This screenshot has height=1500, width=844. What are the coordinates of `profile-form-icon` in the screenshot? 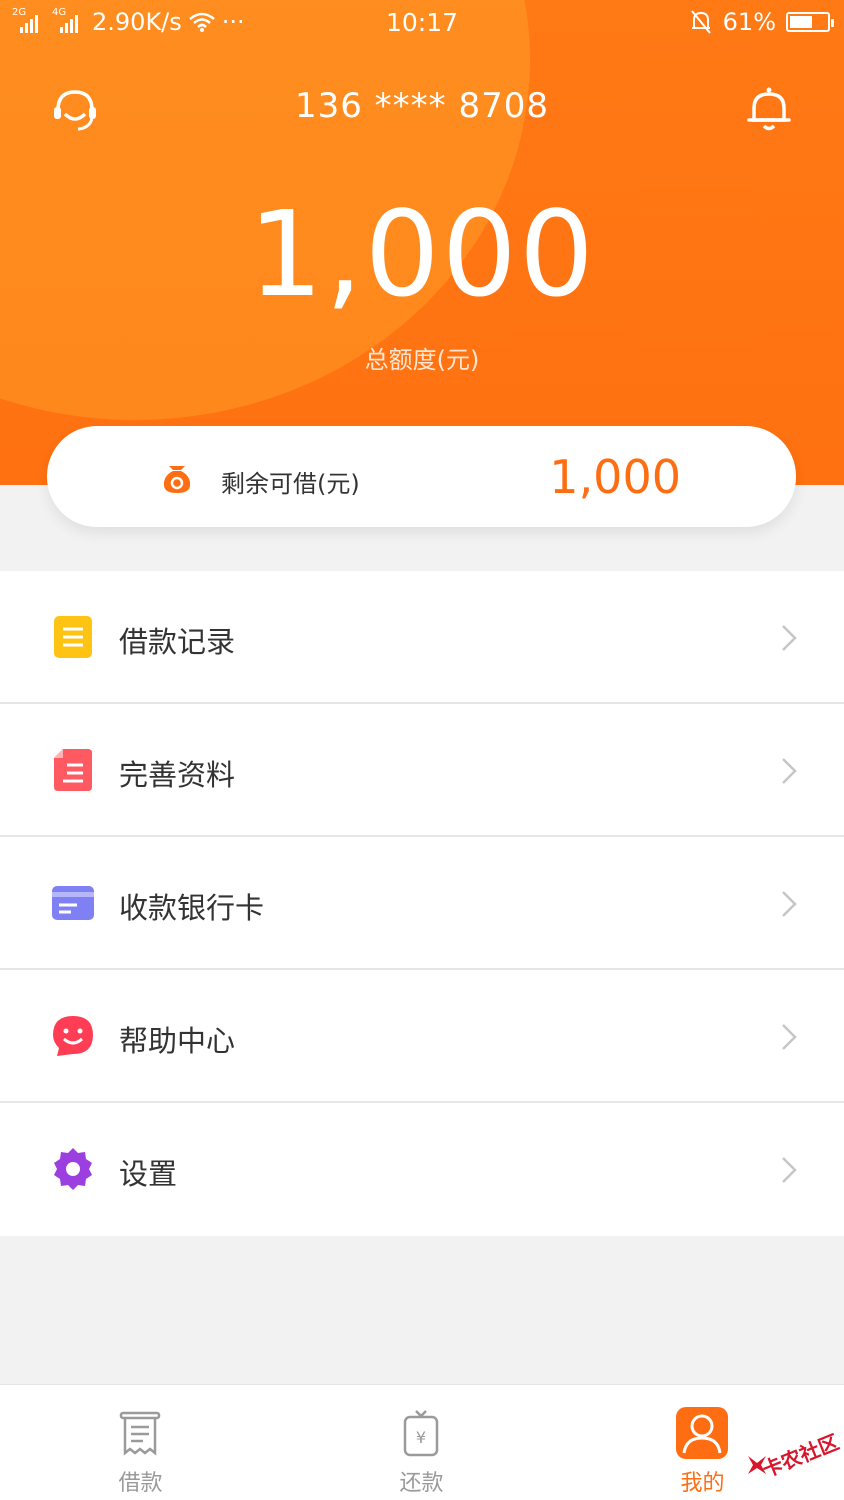 It's located at (73, 770).